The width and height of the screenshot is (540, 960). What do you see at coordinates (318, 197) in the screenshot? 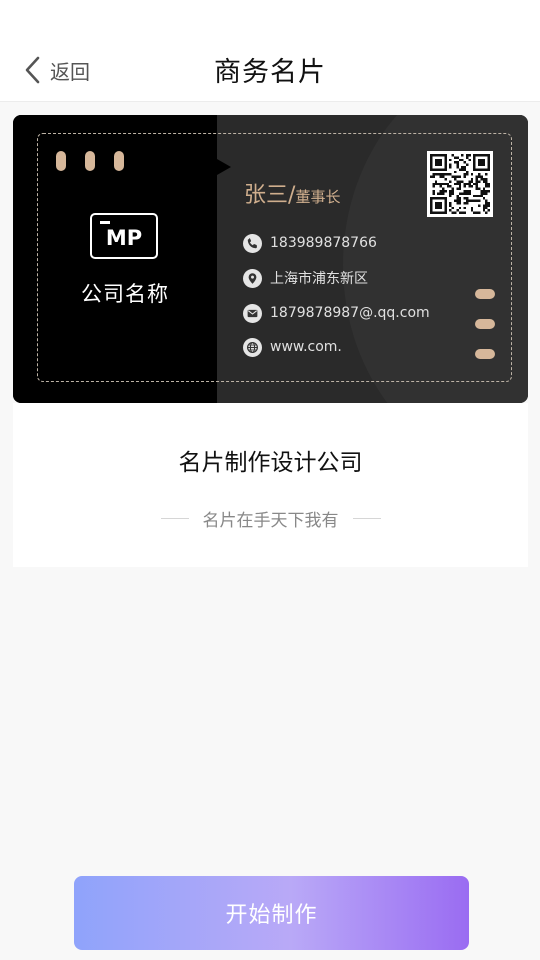
I see `person-title: 董事长` at bounding box center [318, 197].